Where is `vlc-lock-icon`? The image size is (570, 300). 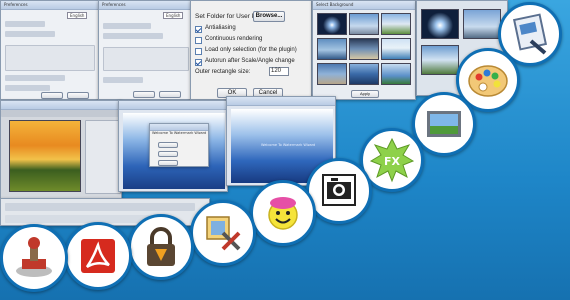
vlc-lock-icon is located at coordinates (161, 247).